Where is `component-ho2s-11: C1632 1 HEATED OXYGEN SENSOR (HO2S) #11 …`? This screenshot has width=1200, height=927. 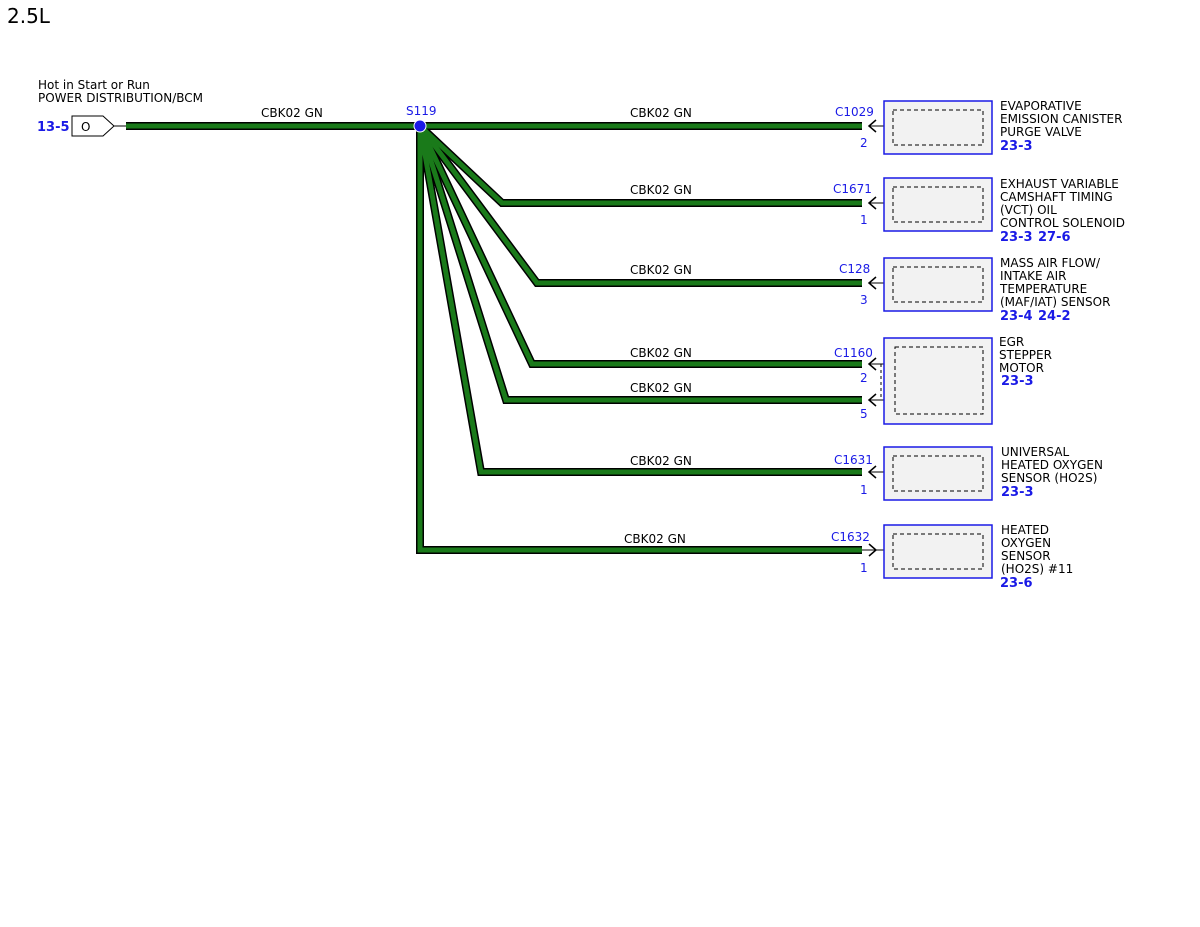 component-ho2s-11: C1632 1 HEATED OXYGEN SENSOR (HO2S) #11 … is located at coordinates (952, 557).